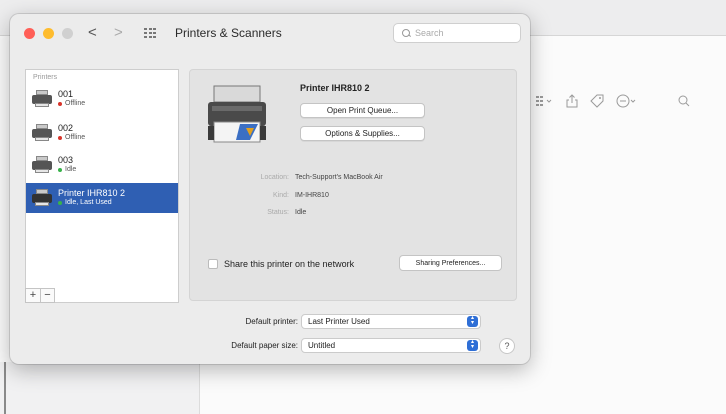  I want to click on printer-name: 001, so click(66, 94).